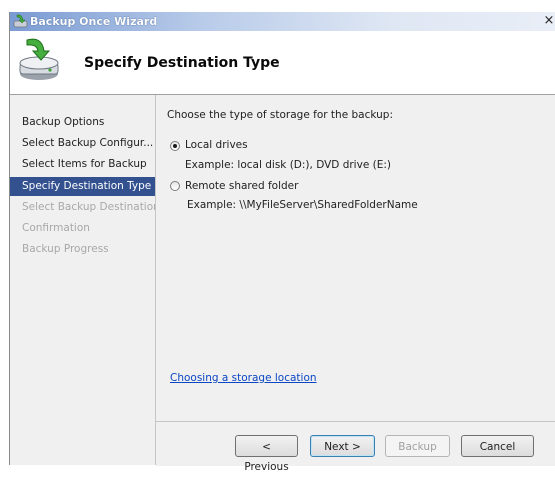 This screenshot has width=555, height=477. I want to click on step-specify-destination-type: Specify Destination Type, so click(82, 186).